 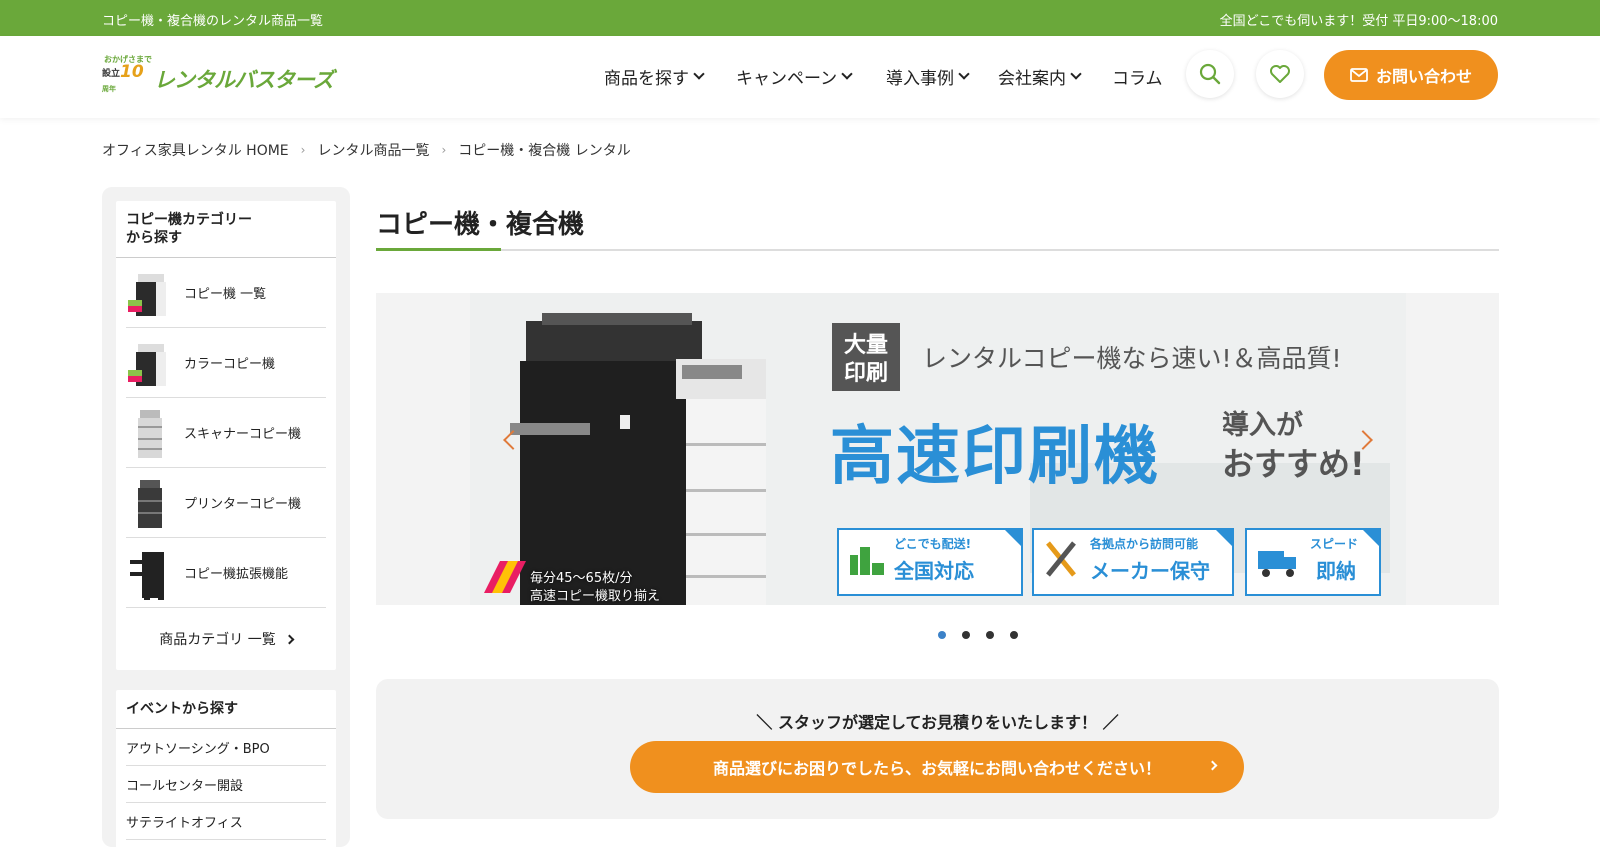 I want to click on feature-1-big: 全国対応, so click(x=934, y=571).